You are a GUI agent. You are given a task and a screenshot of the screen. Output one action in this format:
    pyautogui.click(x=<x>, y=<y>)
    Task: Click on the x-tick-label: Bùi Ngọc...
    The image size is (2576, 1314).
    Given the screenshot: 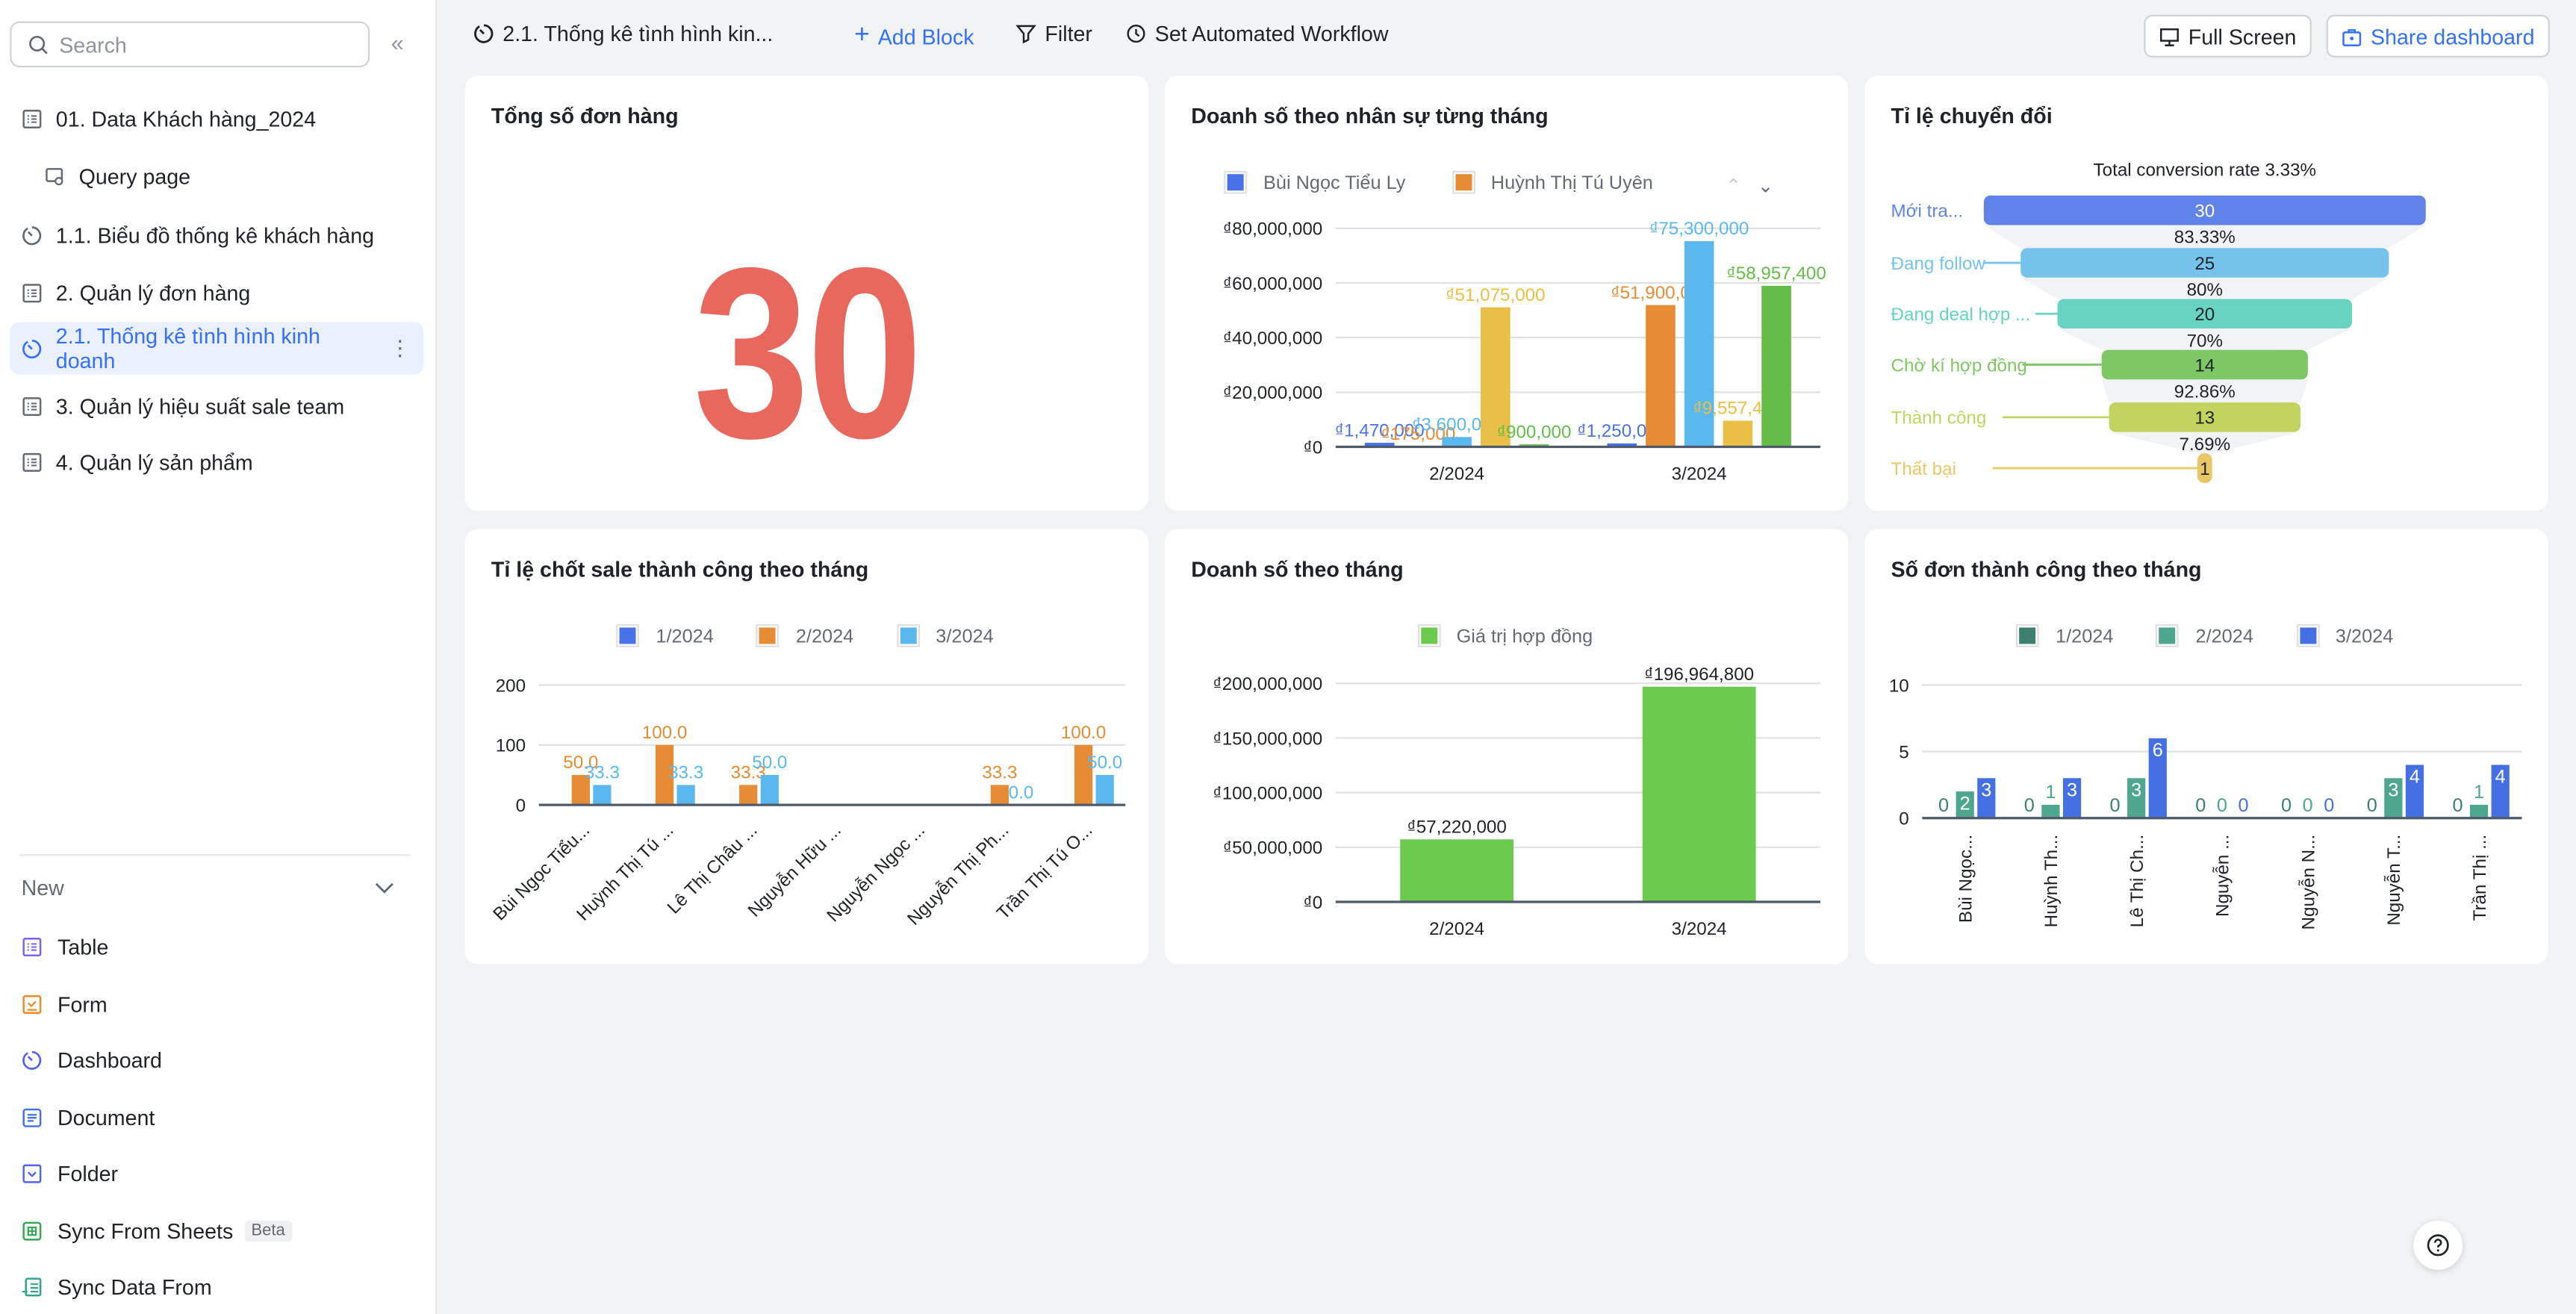 What is the action you would take?
    pyautogui.click(x=1966, y=879)
    